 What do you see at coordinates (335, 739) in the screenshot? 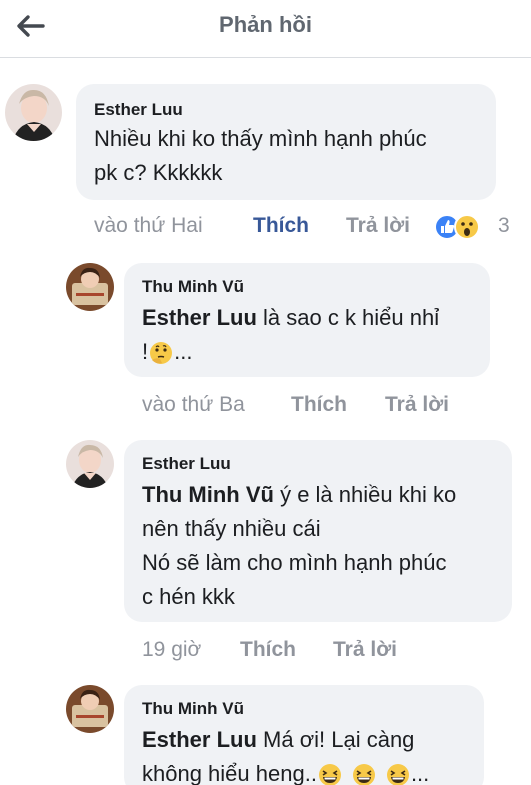
I see `comment-text: Má ơi! Lại càng` at bounding box center [335, 739].